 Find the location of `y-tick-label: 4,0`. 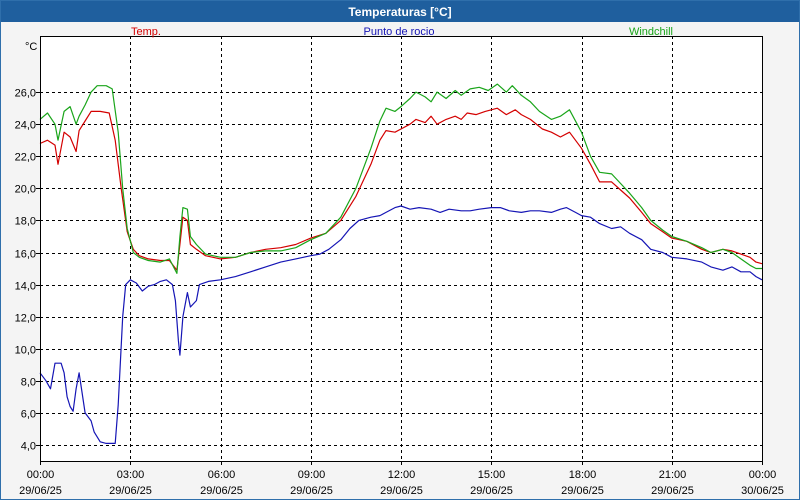

y-tick-label: 4,0 is located at coordinates (28, 447).